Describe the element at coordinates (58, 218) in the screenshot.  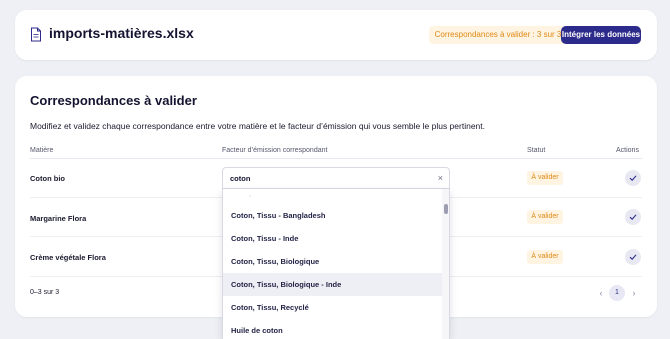
I see `row-matiere: Margarine Flora` at that location.